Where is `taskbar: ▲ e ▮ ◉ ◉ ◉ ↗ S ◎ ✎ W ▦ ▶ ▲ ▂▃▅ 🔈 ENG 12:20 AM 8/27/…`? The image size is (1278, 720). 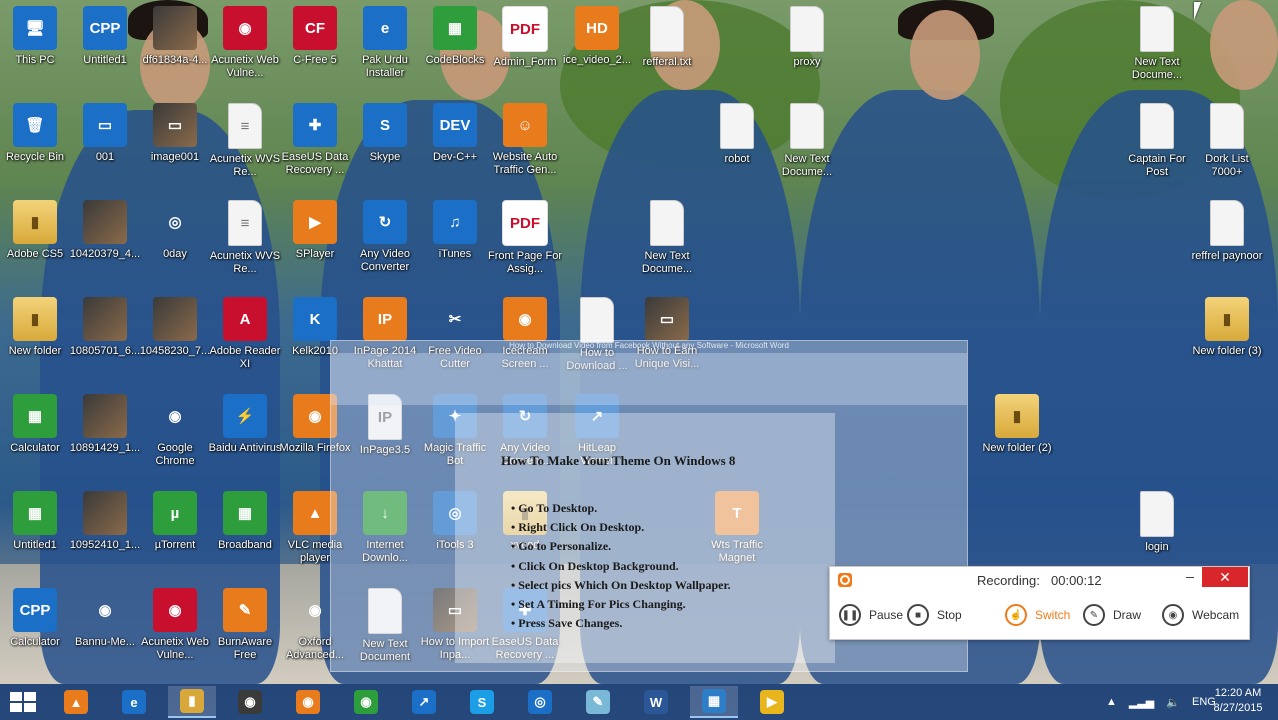 taskbar: ▲ e ▮ ◉ ◉ ◉ ↗ S ◎ ✎ W ▦ ▶ ▲ ▂▃▅ 🔈 ENG 12:20 AM 8/27/… is located at coordinates (639, 702).